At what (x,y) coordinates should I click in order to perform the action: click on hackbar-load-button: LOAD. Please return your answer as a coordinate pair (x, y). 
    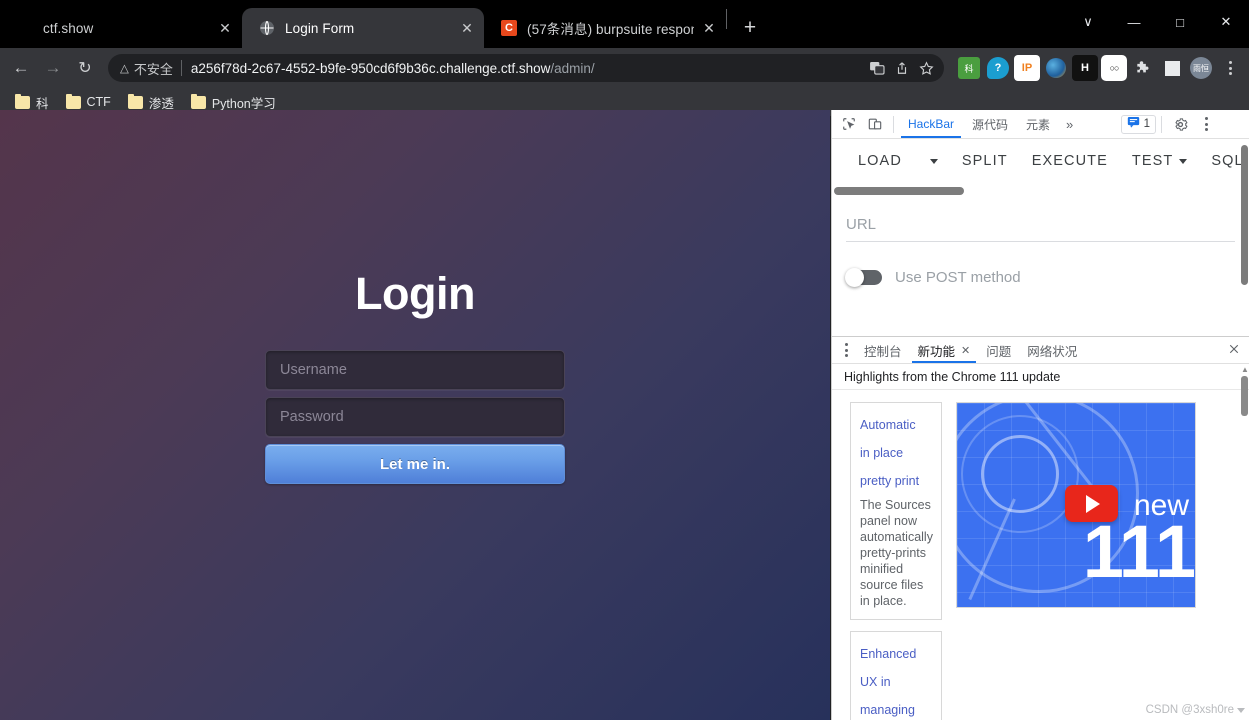
    Looking at the image, I should click on (880, 161).